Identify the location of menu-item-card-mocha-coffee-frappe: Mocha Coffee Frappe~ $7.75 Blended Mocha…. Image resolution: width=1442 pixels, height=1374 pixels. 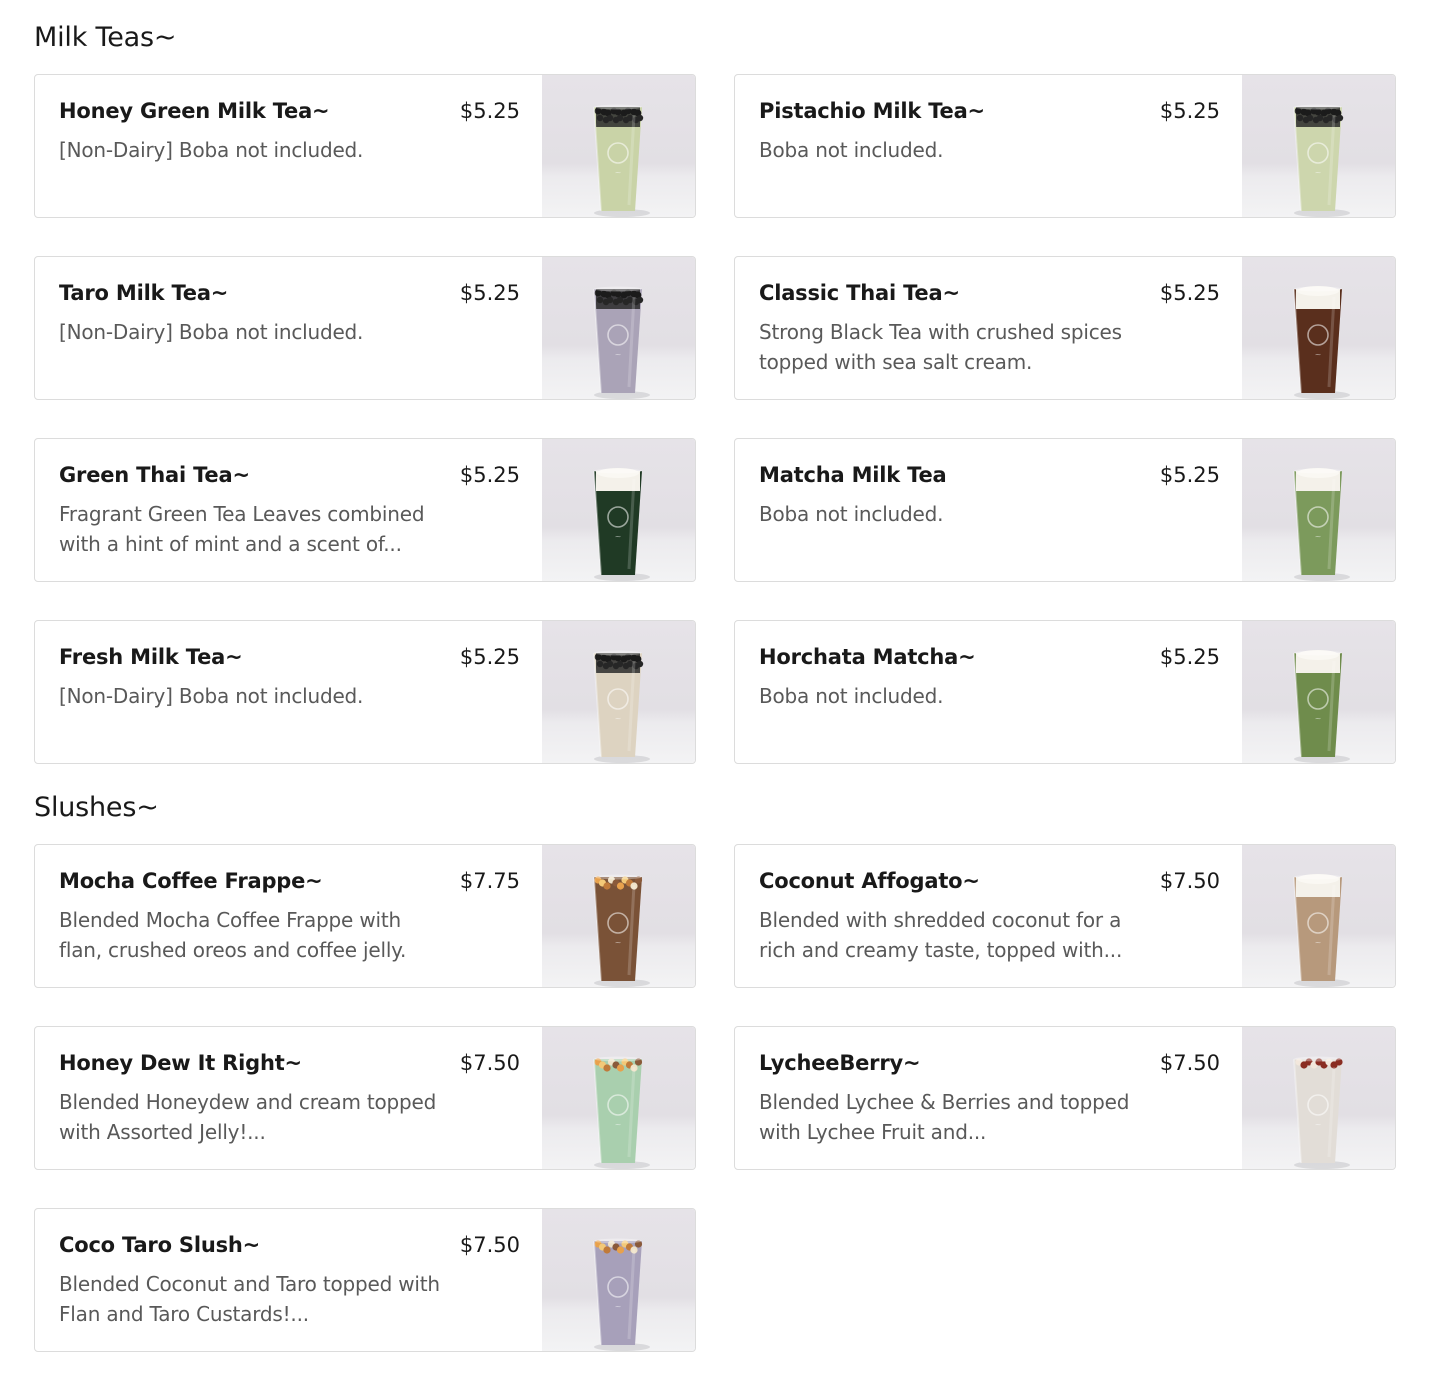
(365, 916).